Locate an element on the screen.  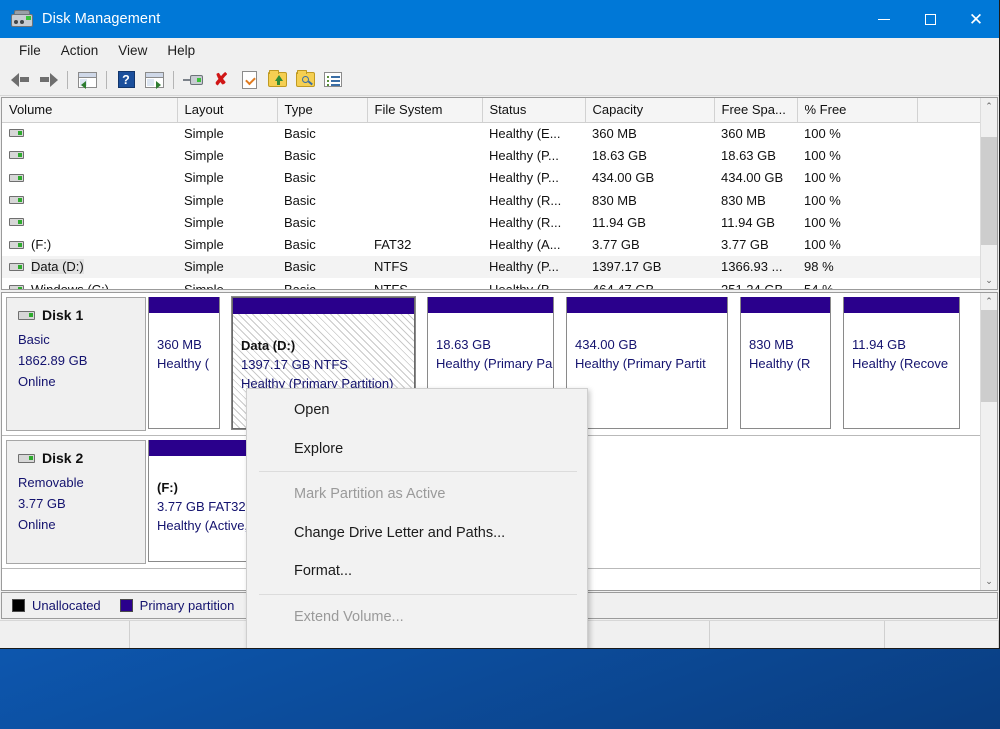
partition-status: Healthy (Primary Partiti is located at coordinates (494, 363).